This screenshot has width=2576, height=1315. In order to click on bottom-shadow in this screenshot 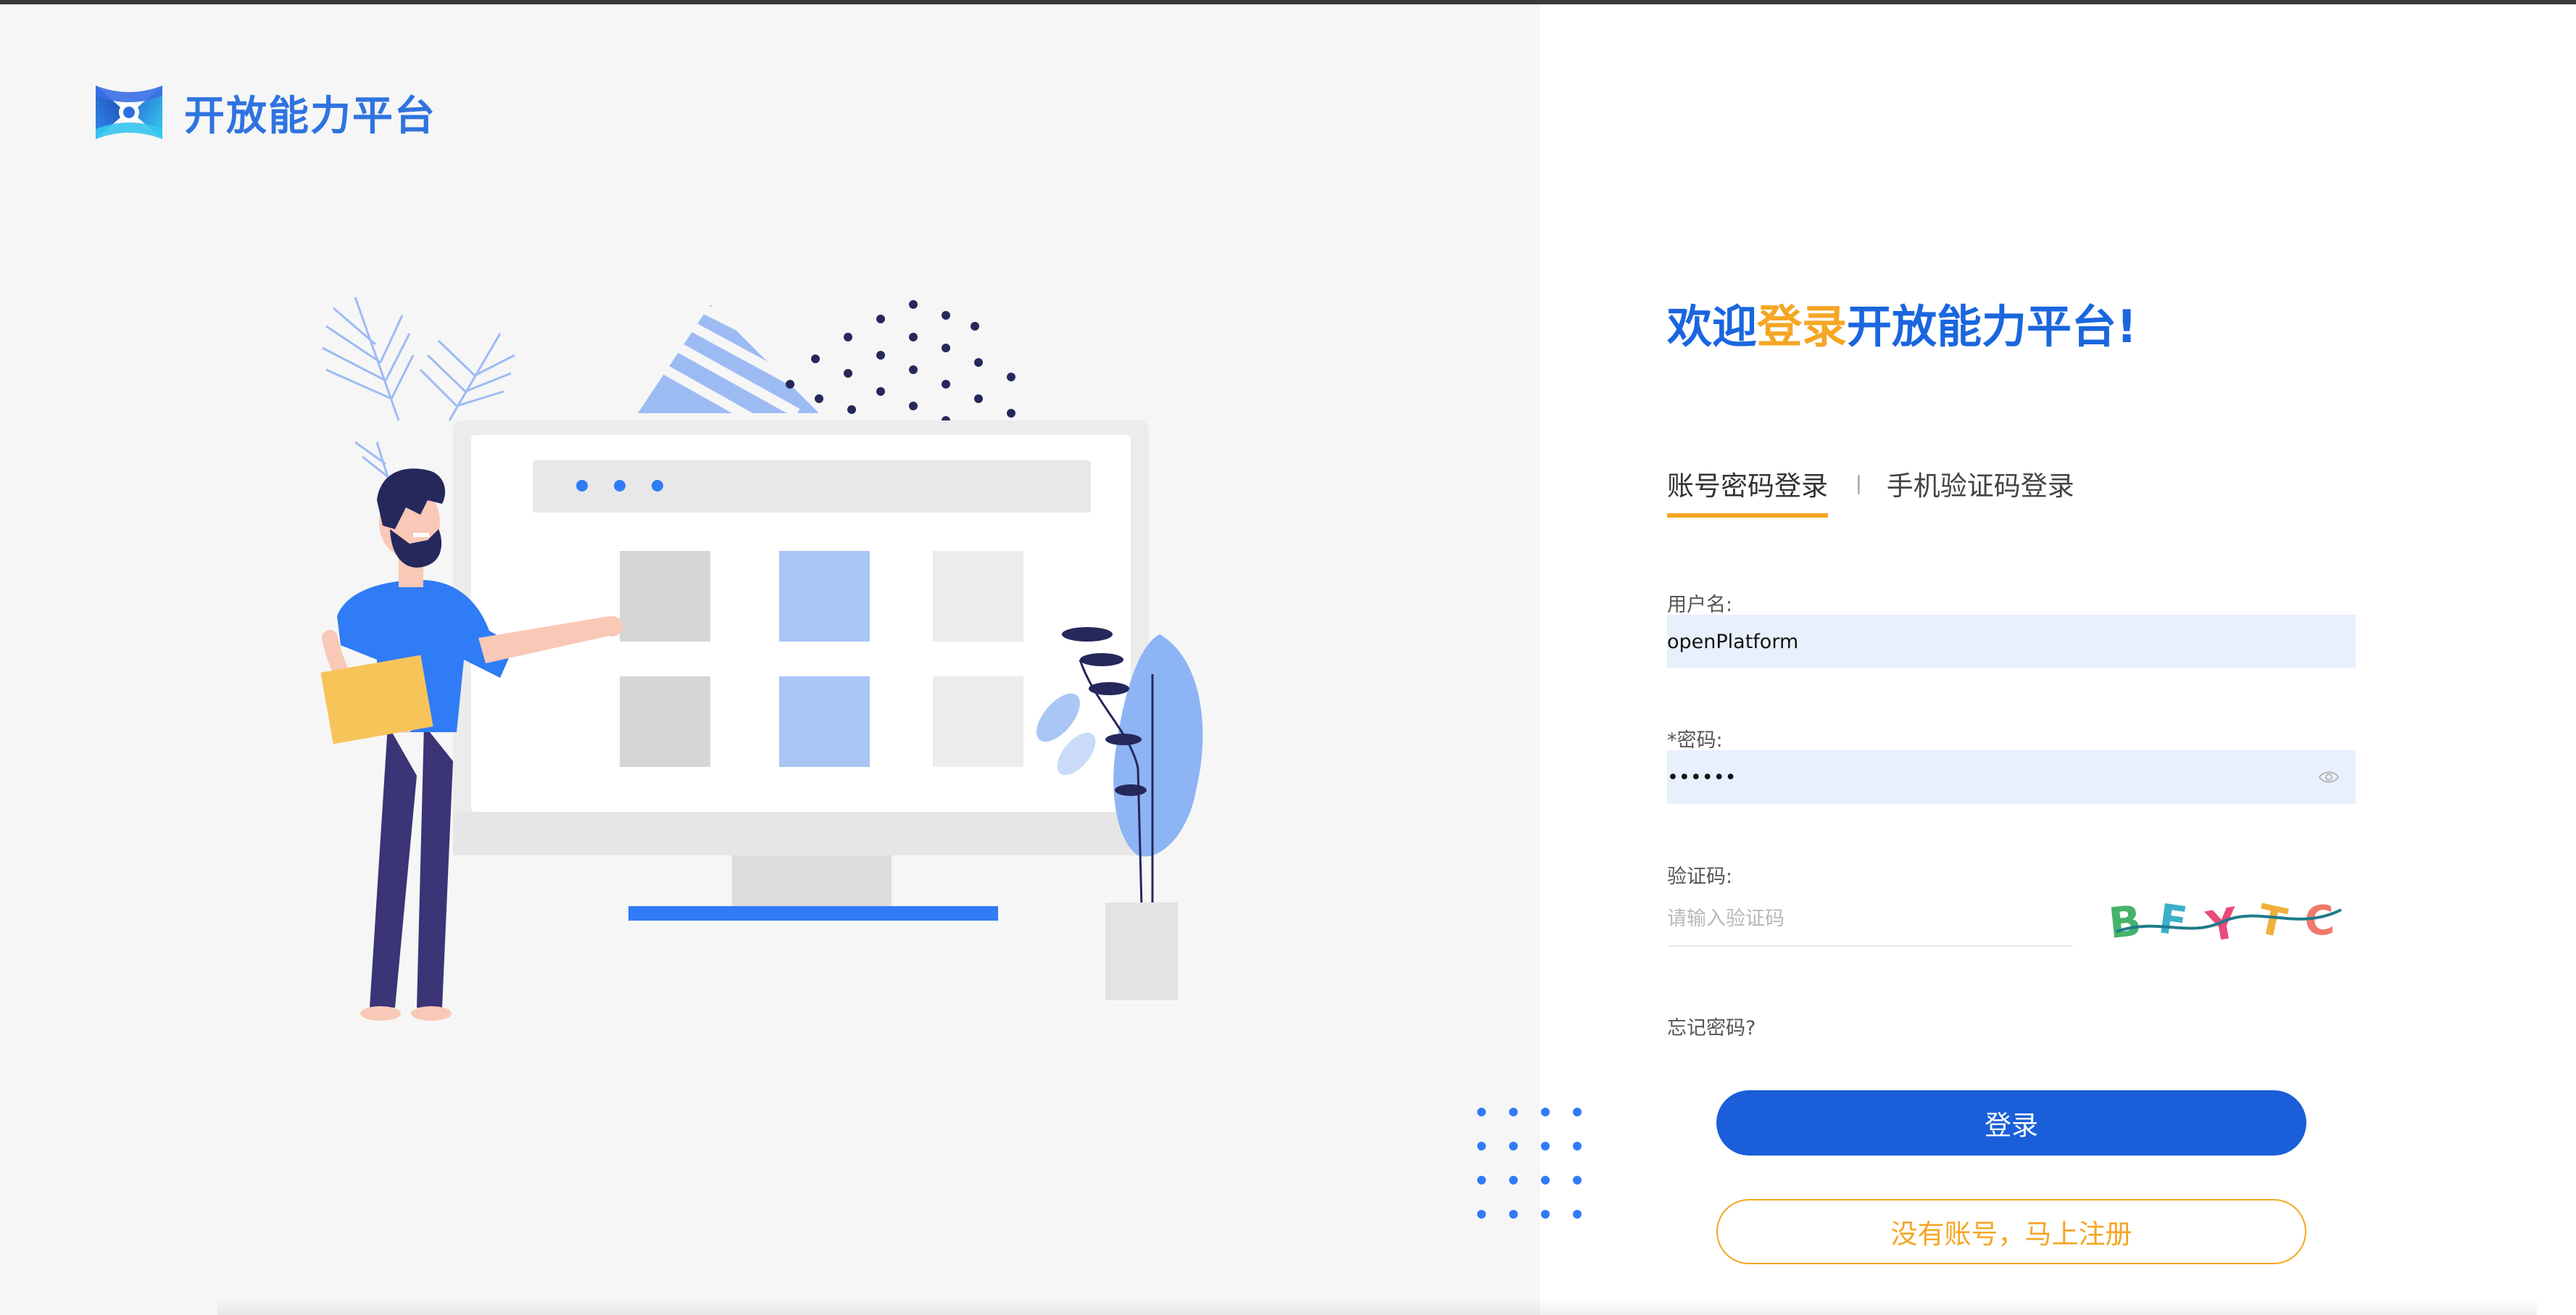, I will do `click(1377, 1306)`.